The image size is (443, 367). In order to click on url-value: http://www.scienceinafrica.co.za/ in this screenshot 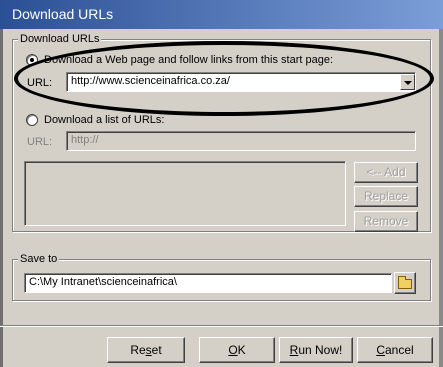, I will do `click(150, 81)`.